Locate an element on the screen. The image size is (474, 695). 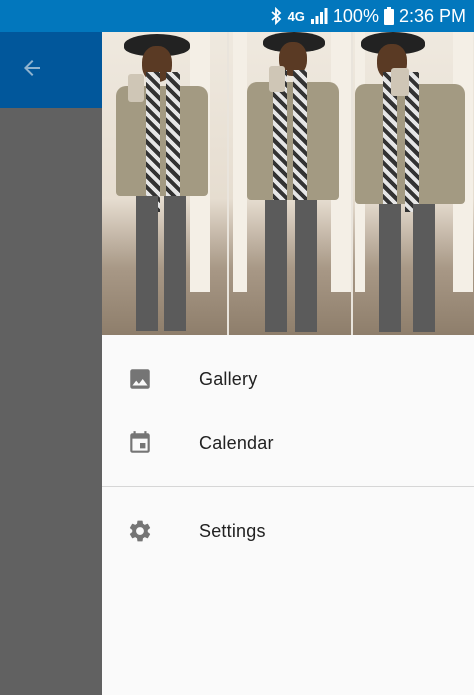
back-button is located at coordinates (32, 70).